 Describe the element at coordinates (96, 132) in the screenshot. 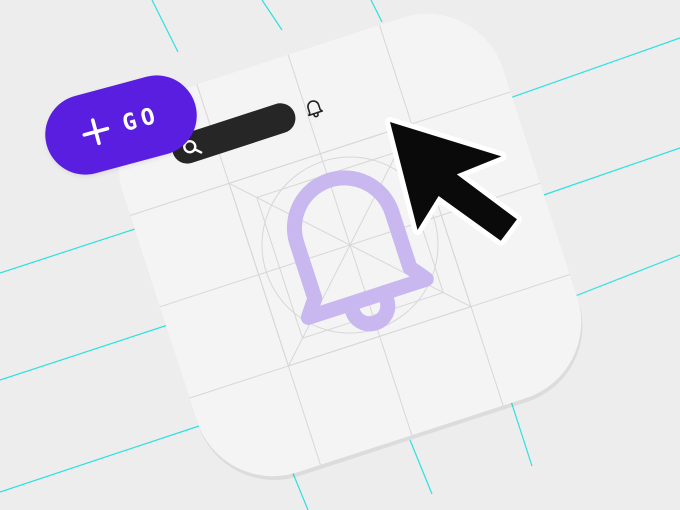

I see `plus-icon` at that location.